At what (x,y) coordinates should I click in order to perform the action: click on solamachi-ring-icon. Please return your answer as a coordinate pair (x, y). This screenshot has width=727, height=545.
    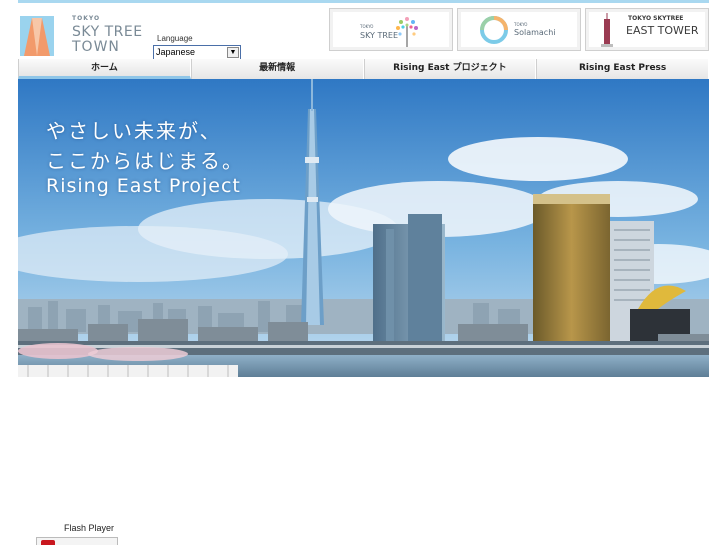
    Looking at the image, I should click on (494, 30).